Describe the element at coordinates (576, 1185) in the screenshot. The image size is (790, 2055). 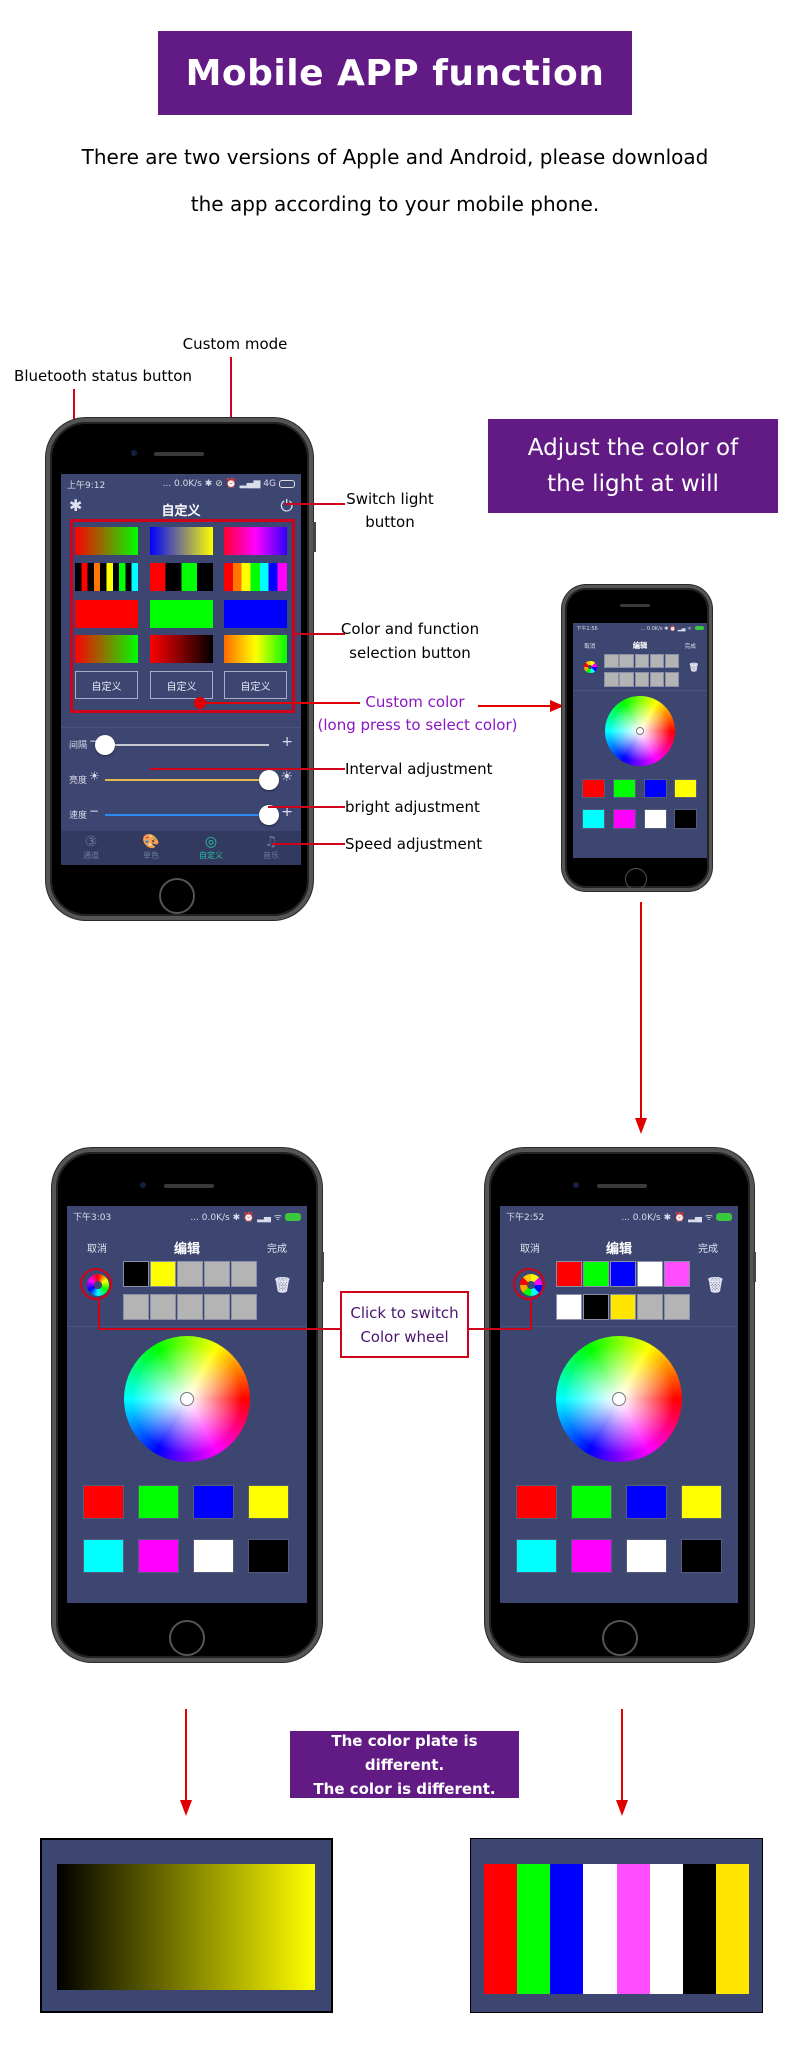
I see `front-camera` at that location.